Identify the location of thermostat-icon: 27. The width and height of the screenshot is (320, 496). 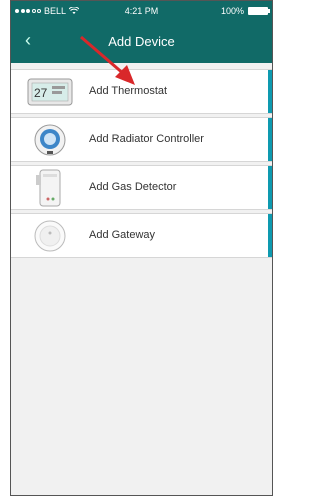
(50, 92).